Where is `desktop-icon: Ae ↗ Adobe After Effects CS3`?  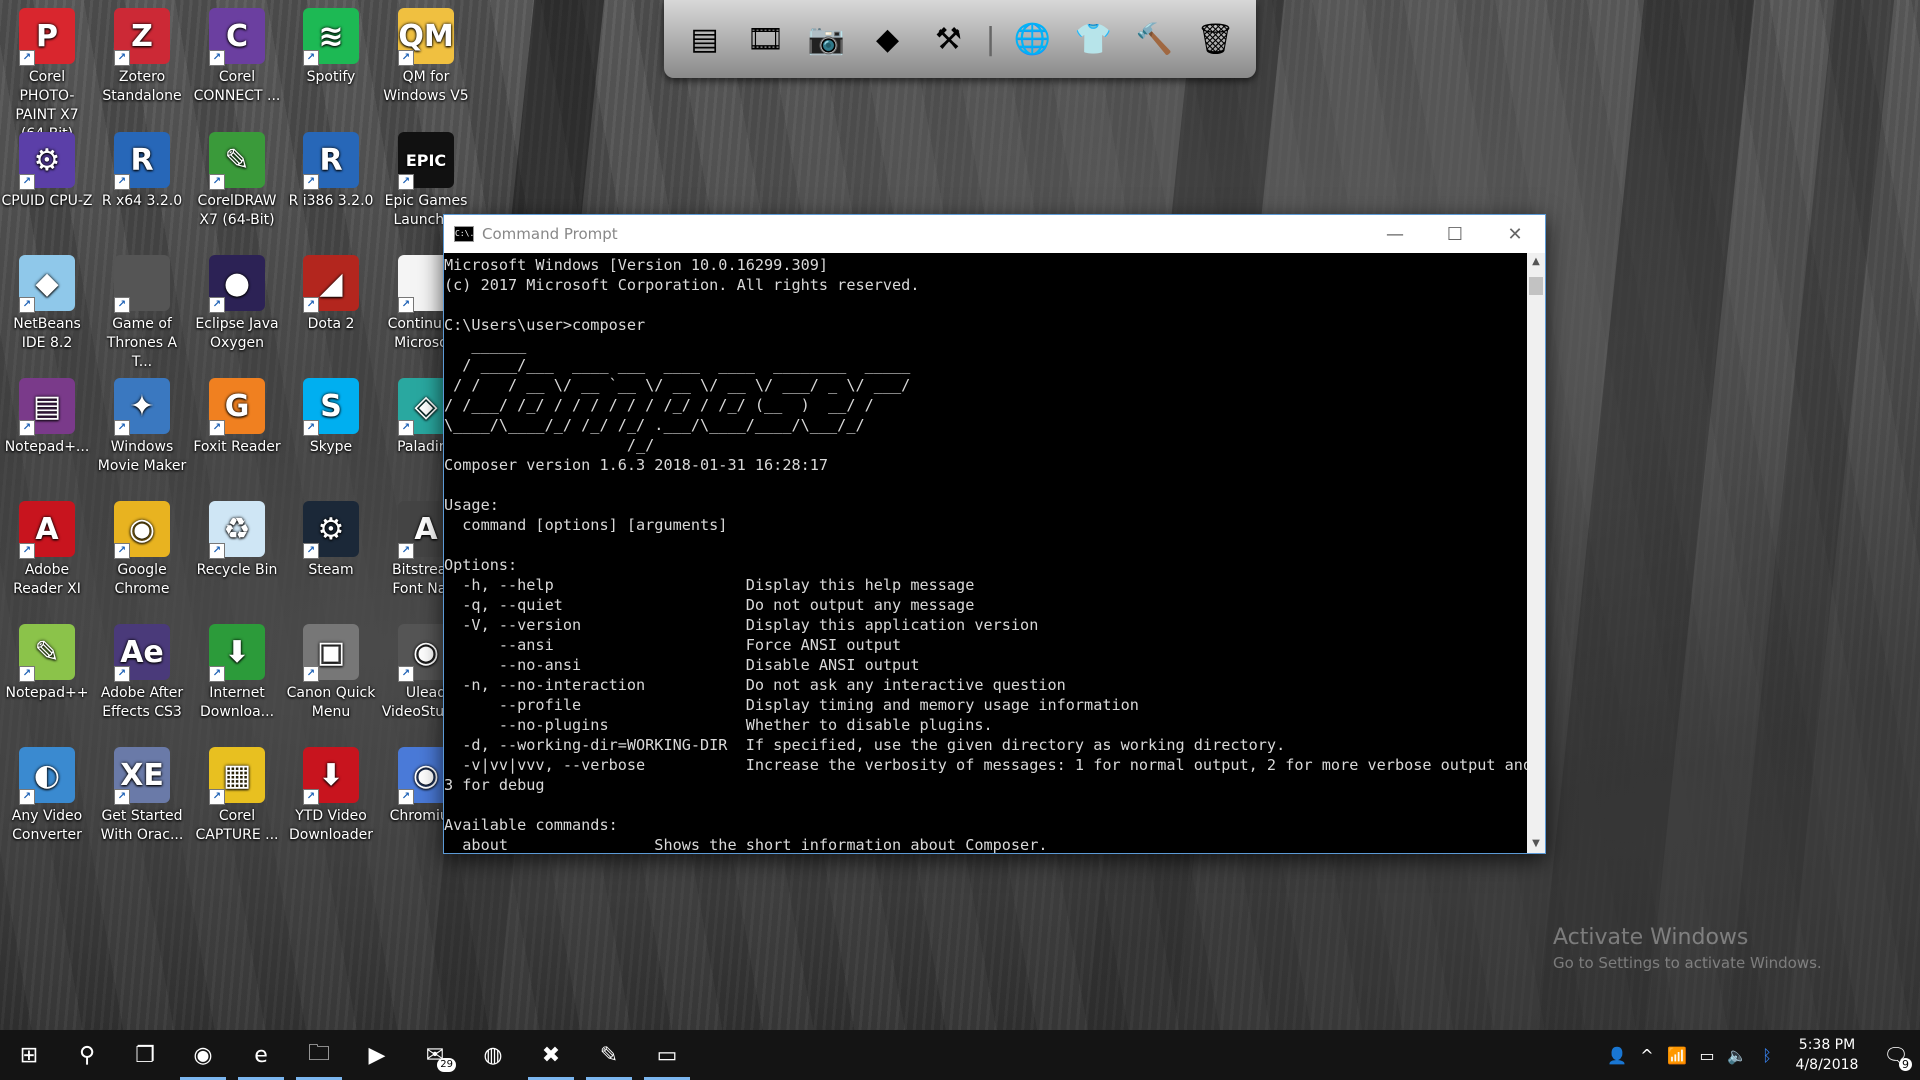
desktop-icon: Ae ↗ Adobe After Effects CS3 is located at coordinates (142, 670).